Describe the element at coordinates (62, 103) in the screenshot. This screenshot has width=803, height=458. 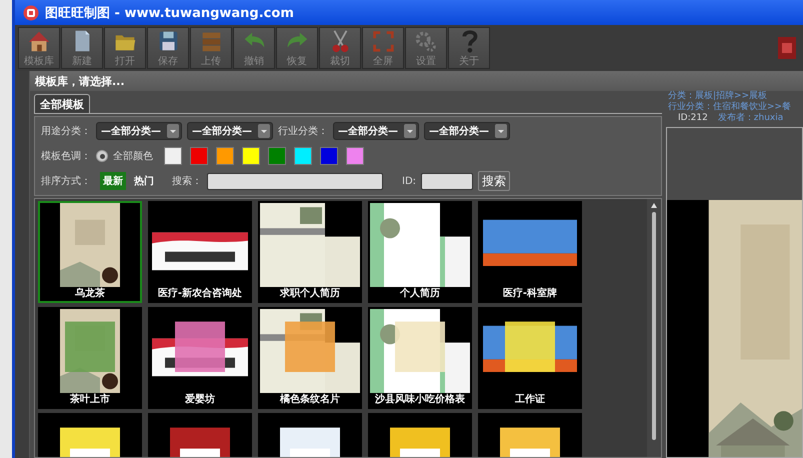
I see `tab: 全部模板` at that location.